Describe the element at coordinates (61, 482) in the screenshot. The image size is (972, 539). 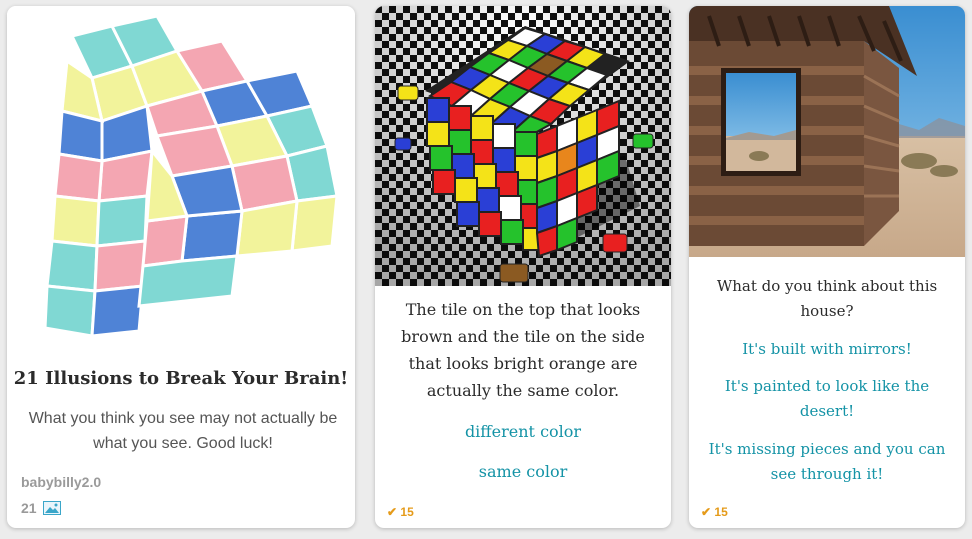
I see `author-name: babybilly2.0` at that location.